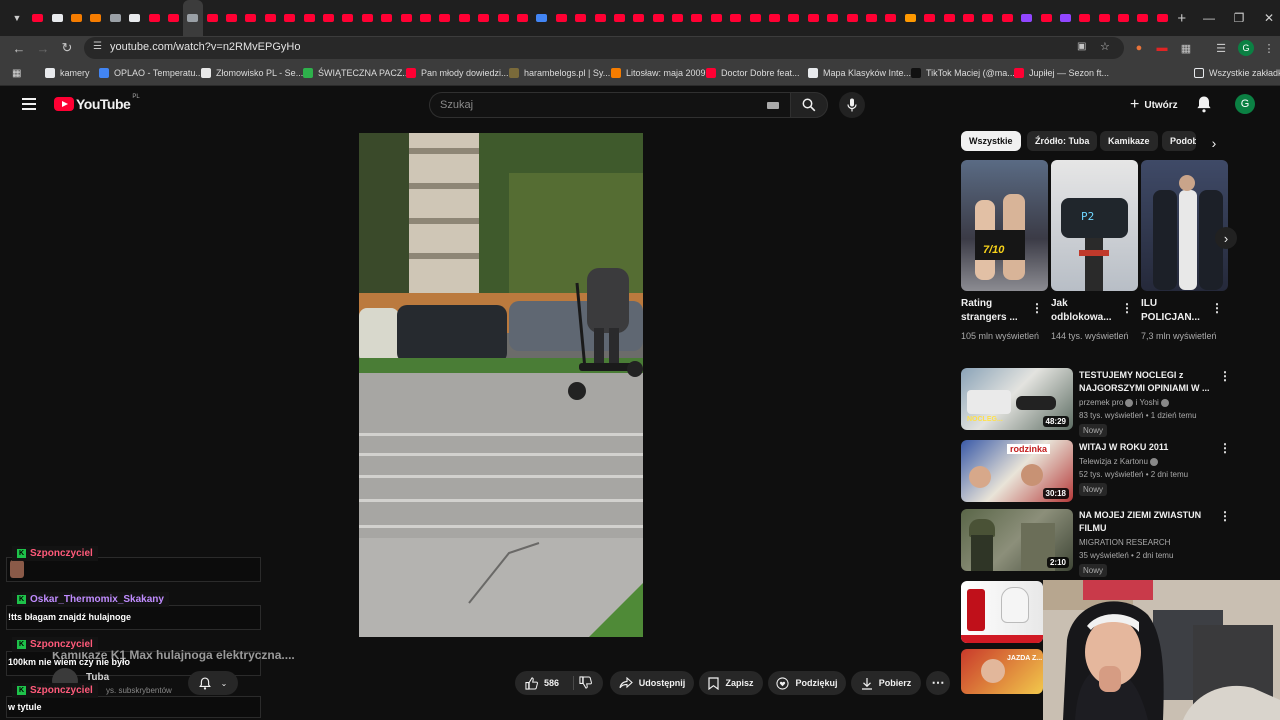 This screenshot has height=720, width=1280. I want to click on youtube-logo: YouTube PL, so click(97, 103).